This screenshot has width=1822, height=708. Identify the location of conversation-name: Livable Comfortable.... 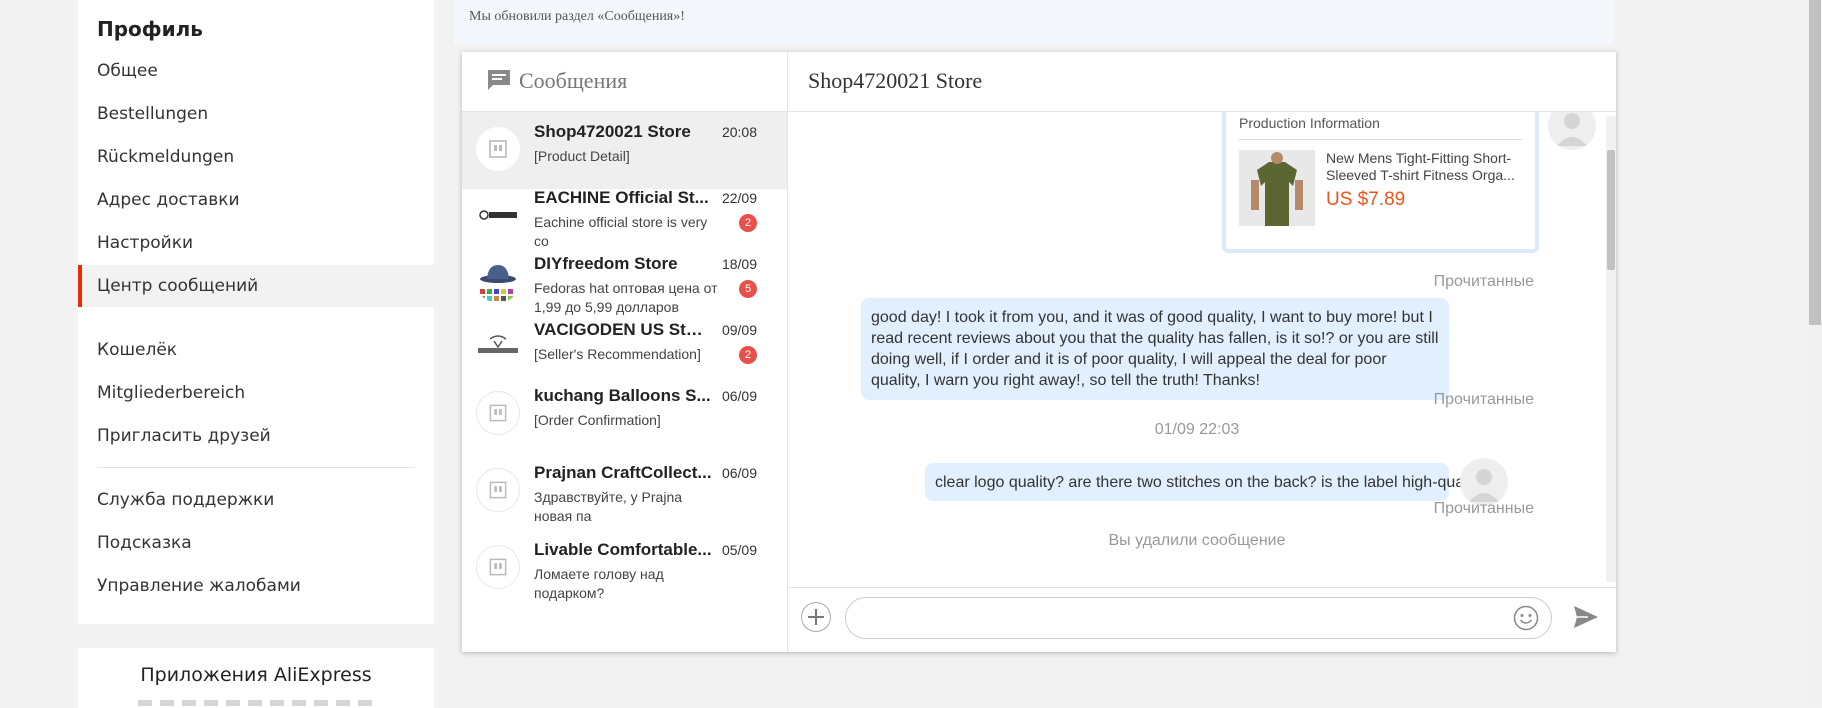
(623, 549).